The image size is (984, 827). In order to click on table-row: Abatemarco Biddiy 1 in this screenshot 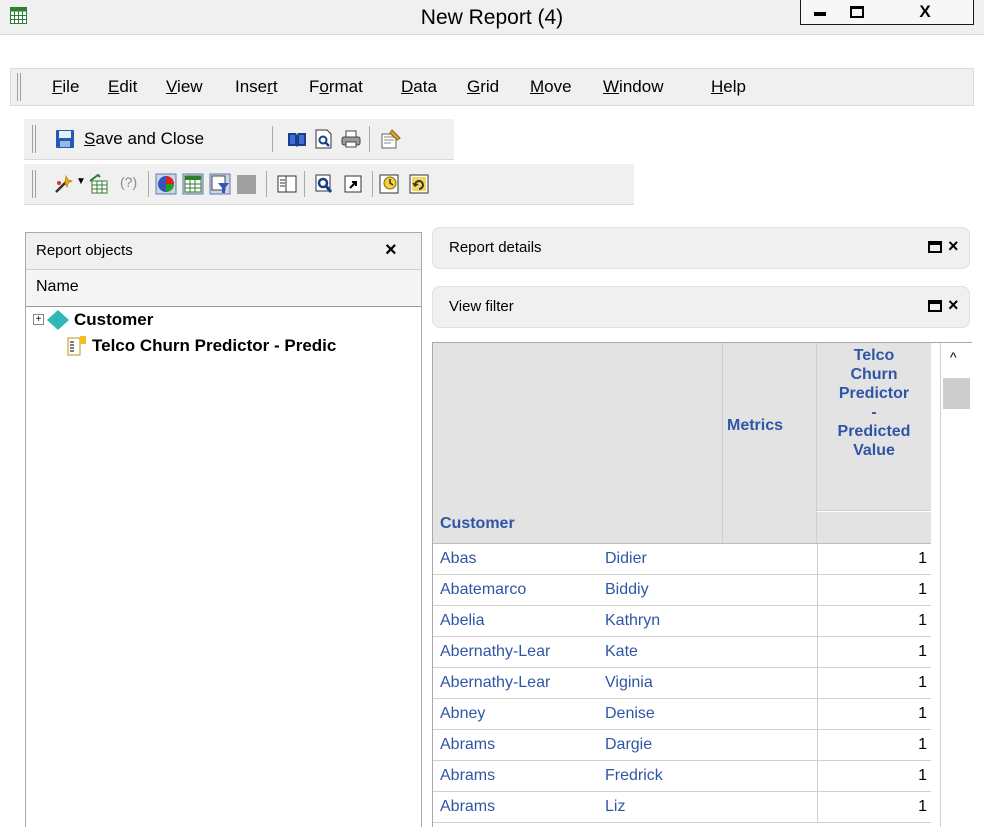, I will do `click(682, 590)`.